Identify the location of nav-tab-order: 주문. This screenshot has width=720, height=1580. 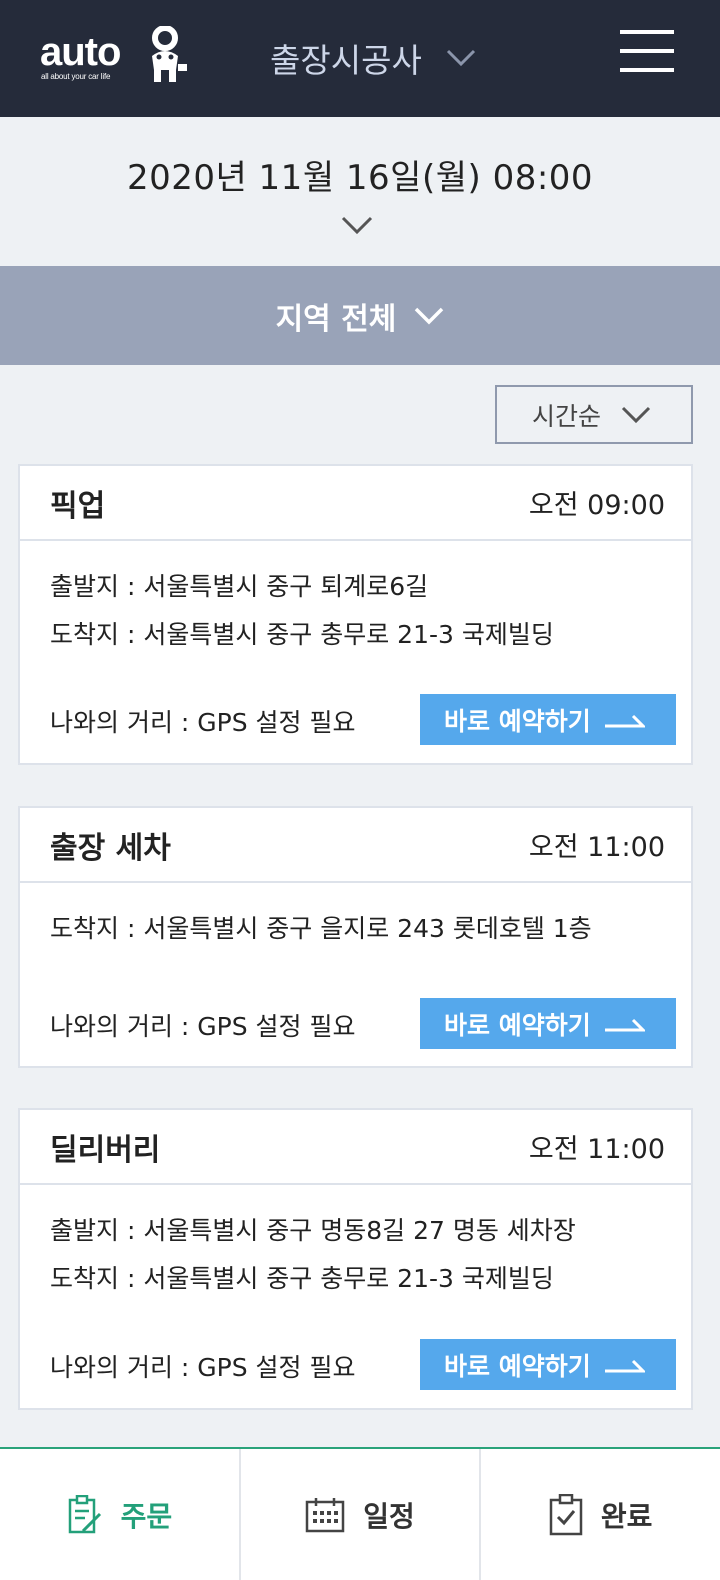
(120, 1514).